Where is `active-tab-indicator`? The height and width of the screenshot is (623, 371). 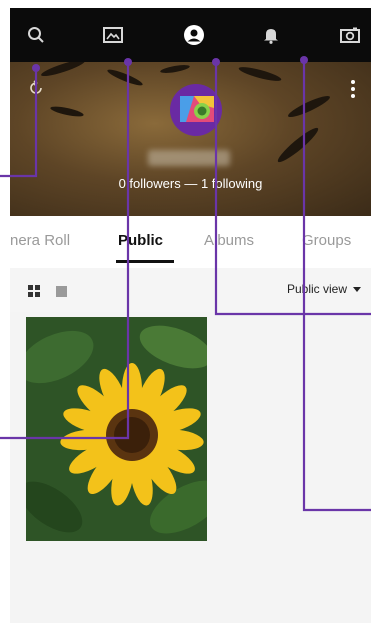
active-tab-indicator is located at coordinates (145, 261).